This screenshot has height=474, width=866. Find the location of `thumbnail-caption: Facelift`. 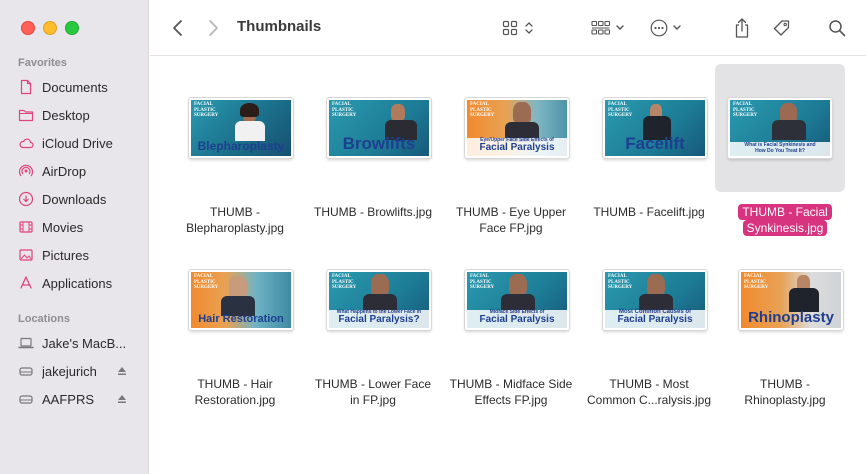

thumbnail-caption: Facelift is located at coordinates (655, 143).